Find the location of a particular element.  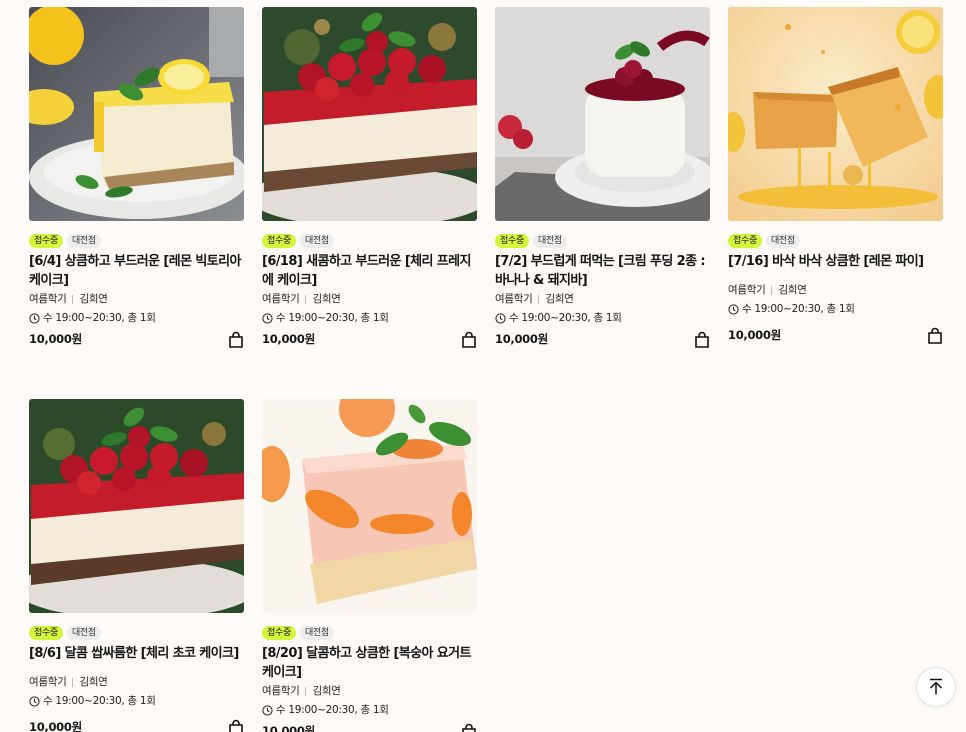

product-image-peach-yogurt-cake is located at coordinates (369, 506).